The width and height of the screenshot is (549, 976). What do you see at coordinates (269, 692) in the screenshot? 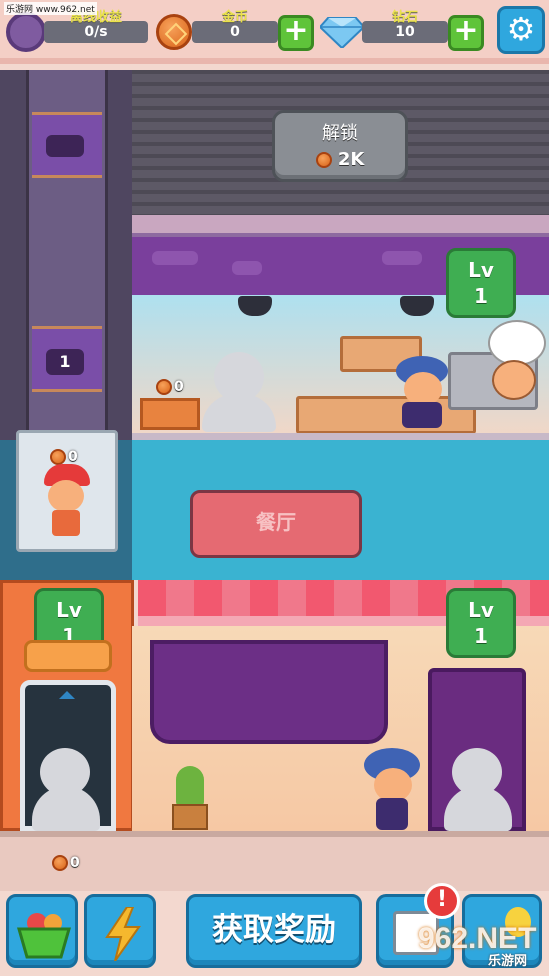
I see `restaurant-window` at bounding box center [269, 692].